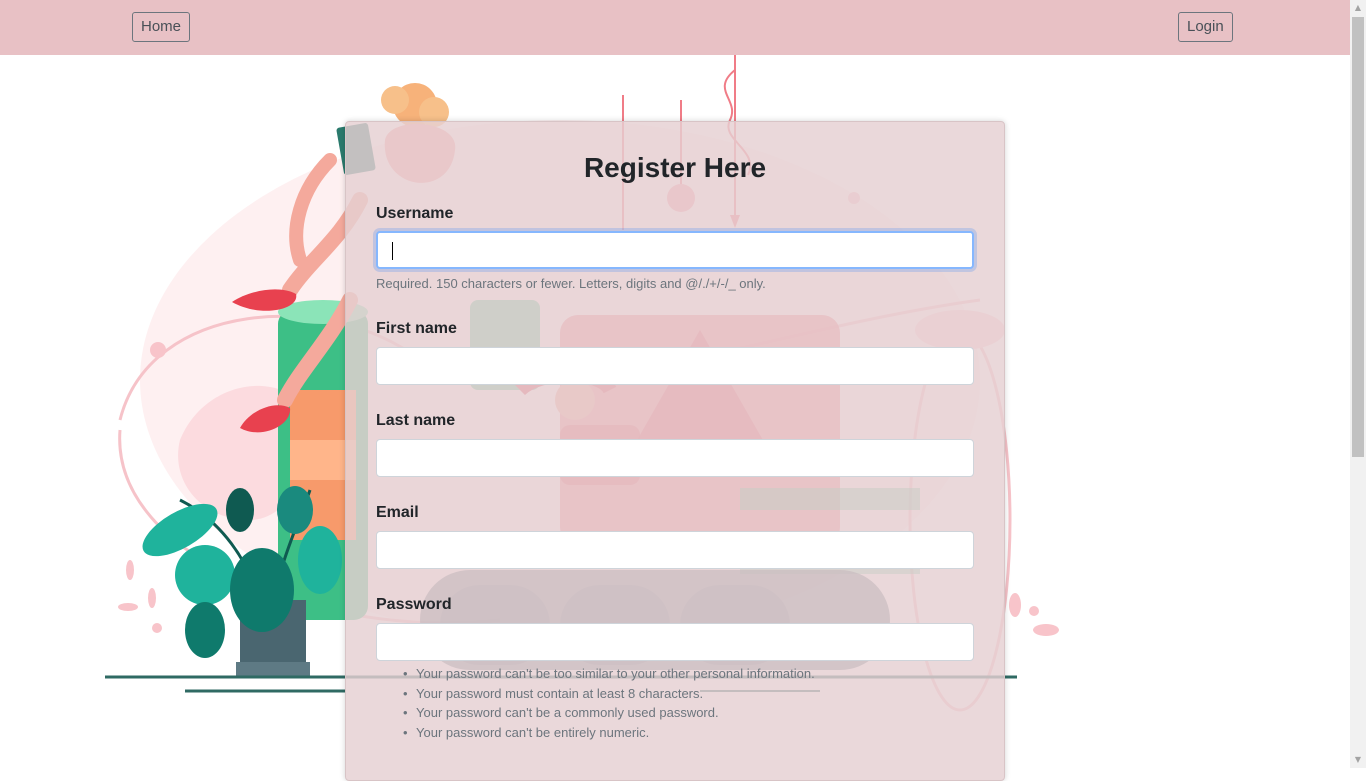  What do you see at coordinates (1205, 27) in the screenshot?
I see `login-button: Login` at bounding box center [1205, 27].